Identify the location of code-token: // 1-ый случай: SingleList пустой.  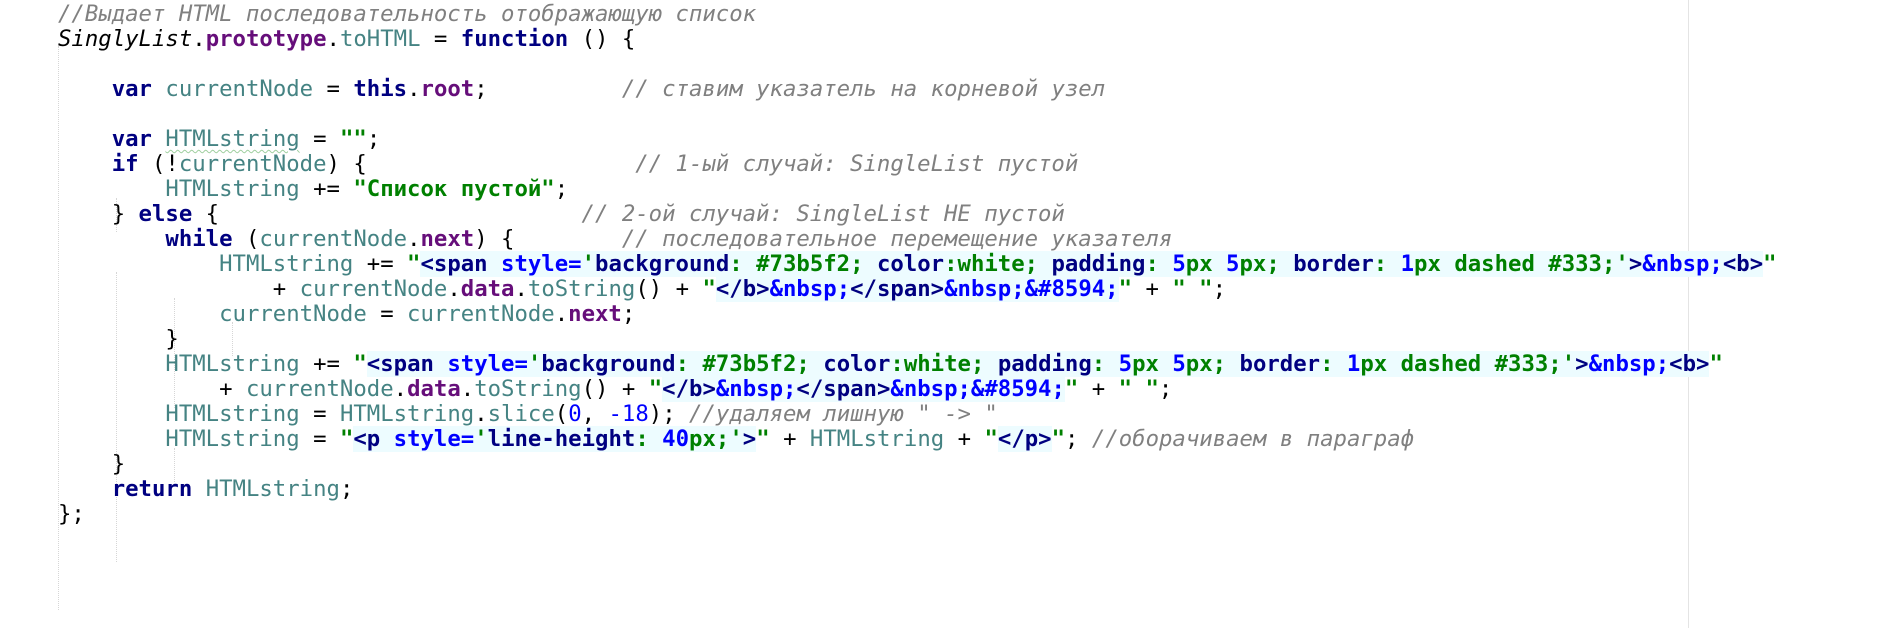
(857, 164).